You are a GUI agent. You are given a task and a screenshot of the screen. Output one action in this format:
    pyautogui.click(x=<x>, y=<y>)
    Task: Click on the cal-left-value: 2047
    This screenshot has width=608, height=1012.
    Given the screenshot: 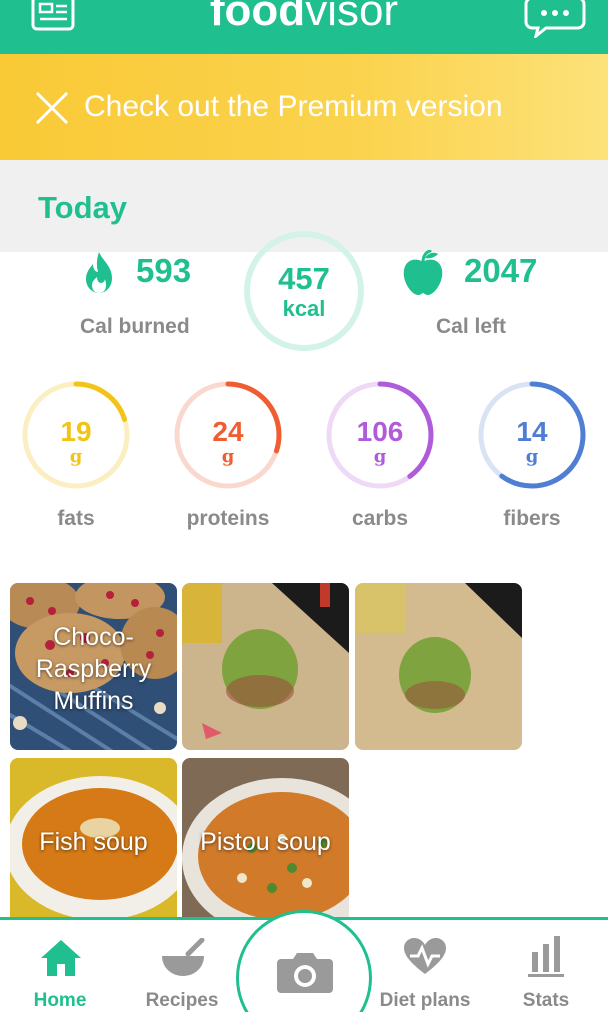 What is the action you would take?
    pyautogui.click(x=501, y=270)
    